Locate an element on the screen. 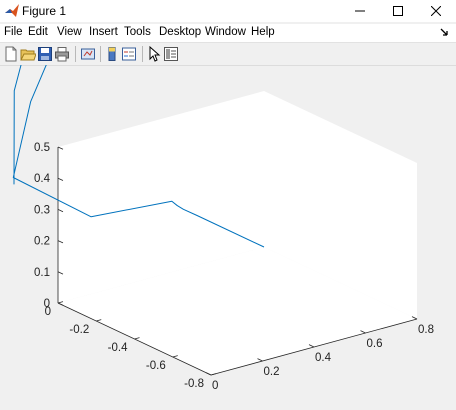 The height and width of the screenshot is (410, 456). y-tick-label: -0.6 is located at coordinates (156, 366).